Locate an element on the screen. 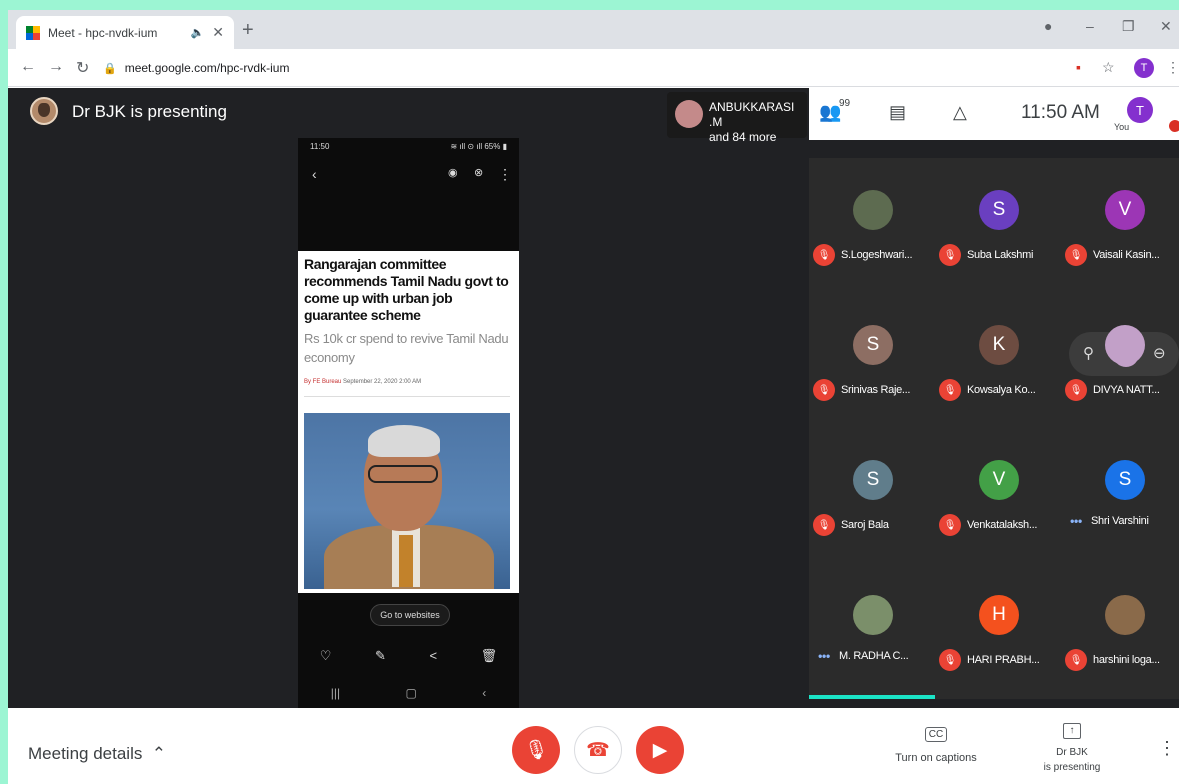  participant-label: ••• Shri Varshini is located at coordinates (1107, 521).